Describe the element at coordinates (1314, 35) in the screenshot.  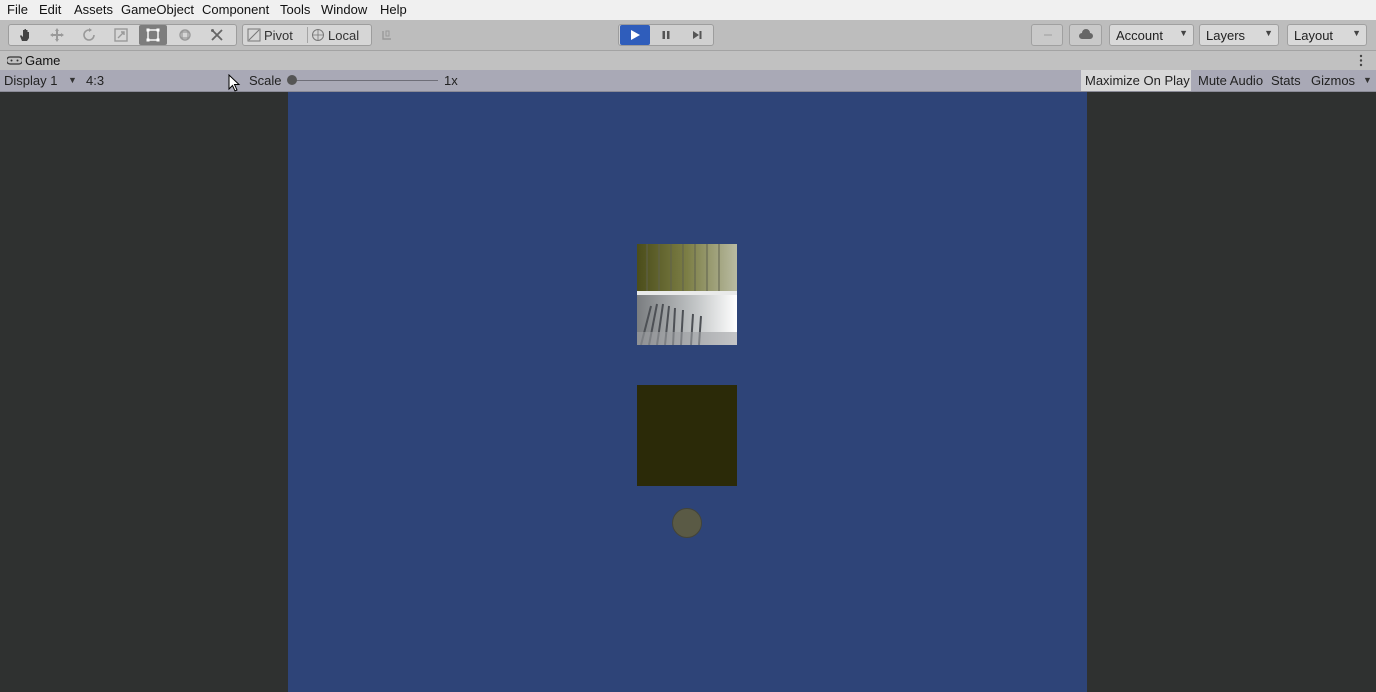
I see `layout-label: Layout` at that location.